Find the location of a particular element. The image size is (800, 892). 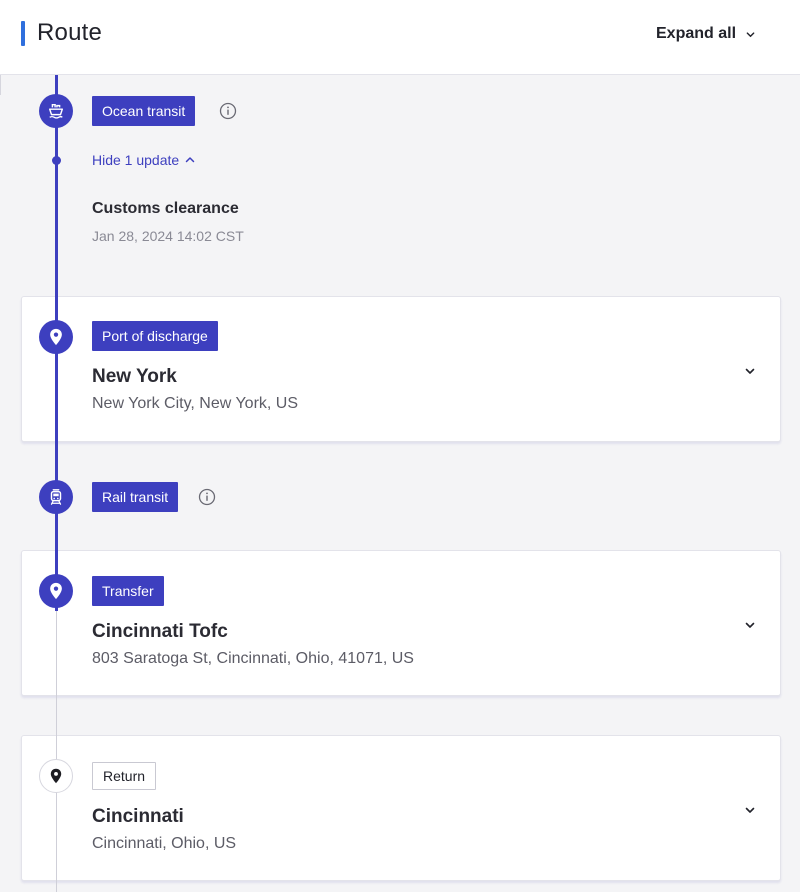

ocean-transit-tag: Ocean transit is located at coordinates (144, 111).